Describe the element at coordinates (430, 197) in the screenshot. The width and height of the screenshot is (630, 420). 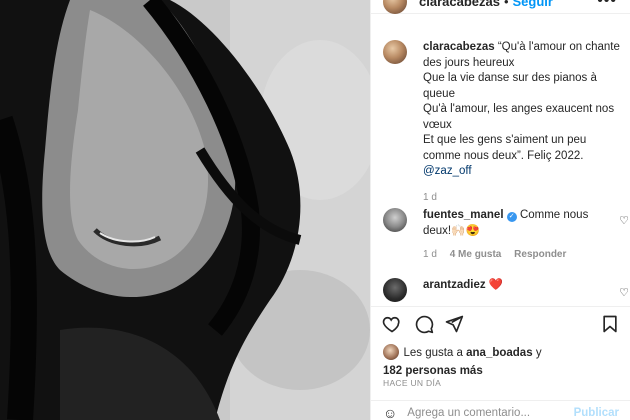
I see `caption-time: 1 d` at that location.